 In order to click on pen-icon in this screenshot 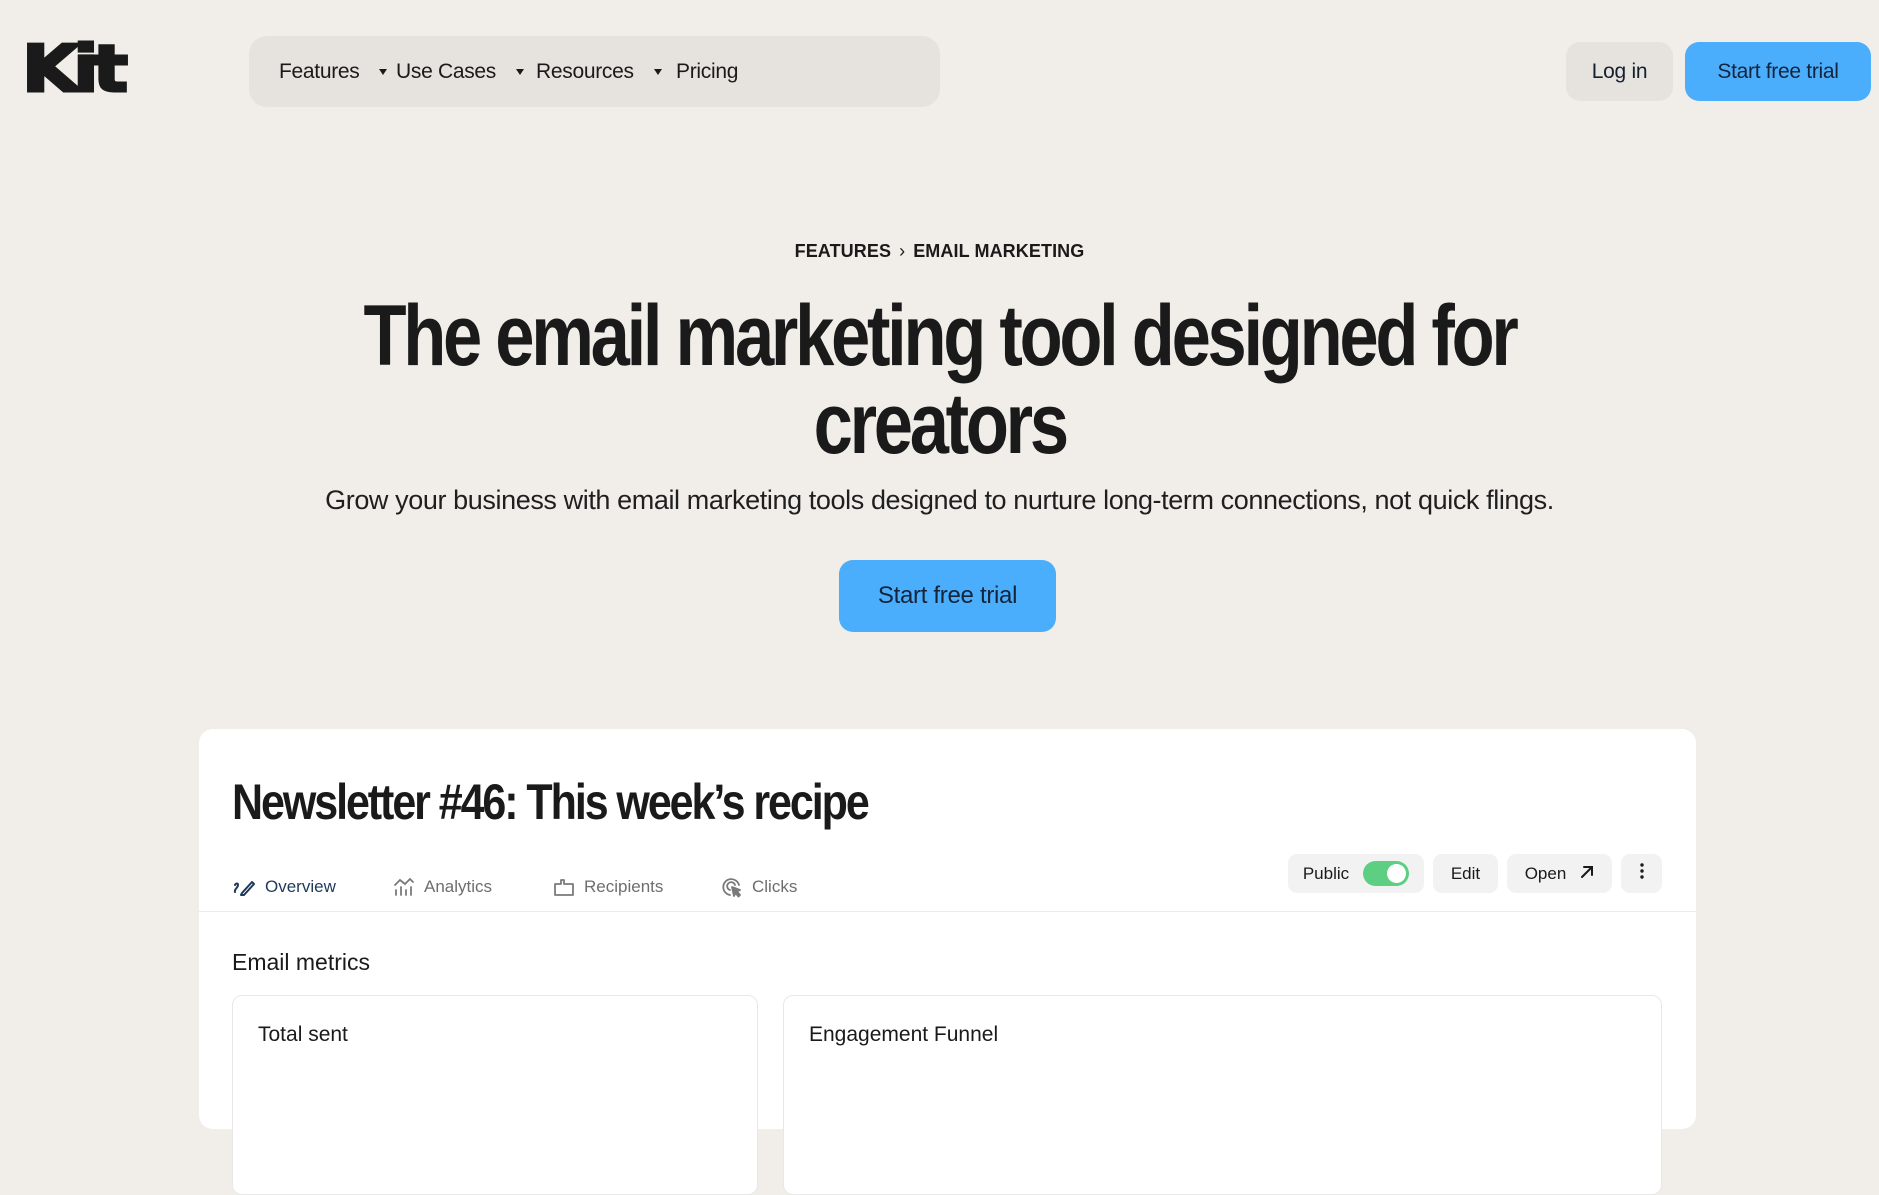, I will do `click(244, 887)`.